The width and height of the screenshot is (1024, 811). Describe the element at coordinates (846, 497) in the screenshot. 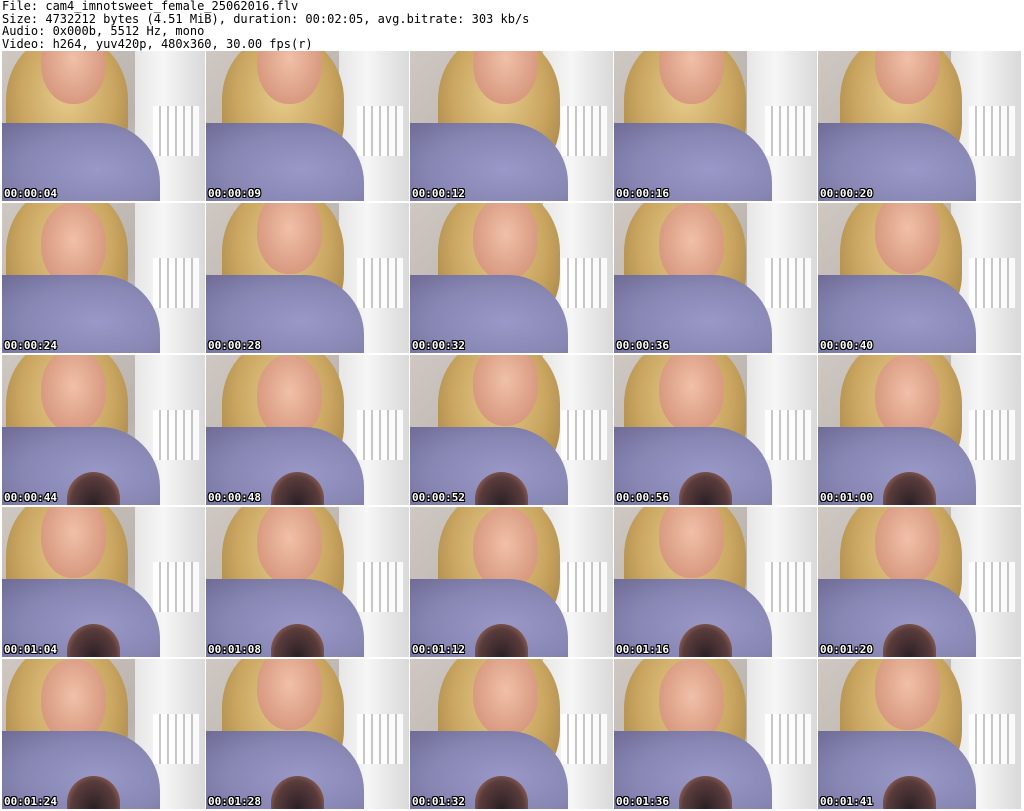

I see `thumbnail-timestamp: 00:01:00` at that location.